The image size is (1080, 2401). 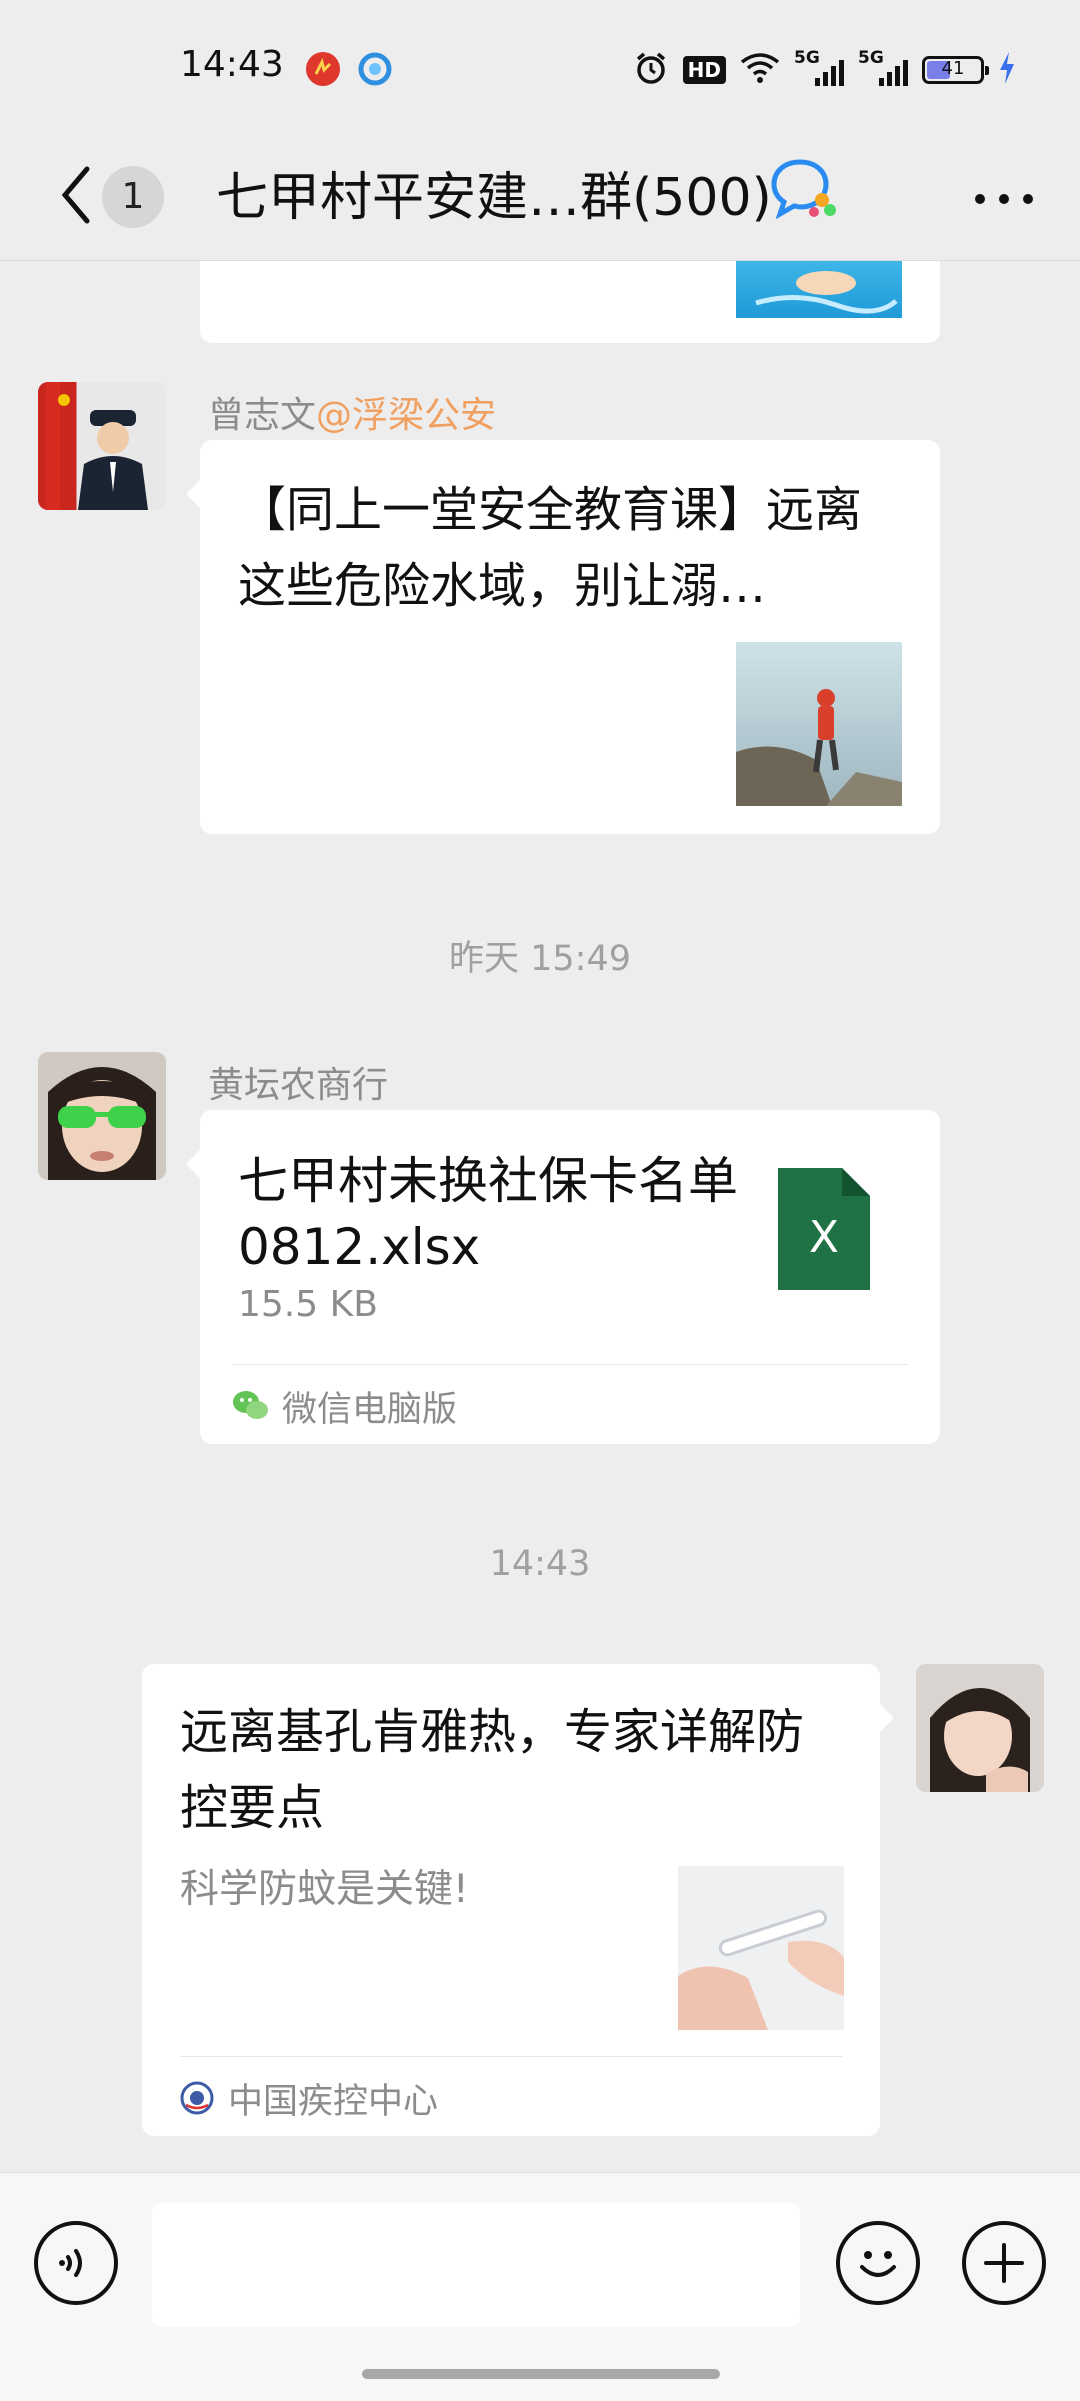 What do you see at coordinates (298, 1085) in the screenshot?
I see `sender-name: 黄坛农商行` at bounding box center [298, 1085].